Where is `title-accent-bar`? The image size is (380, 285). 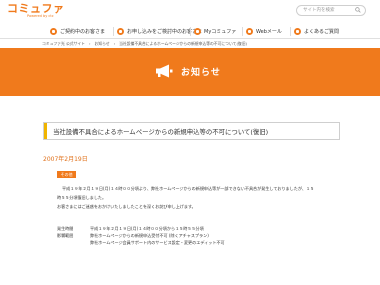 title-accent-bar is located at coordinates (45, 131).